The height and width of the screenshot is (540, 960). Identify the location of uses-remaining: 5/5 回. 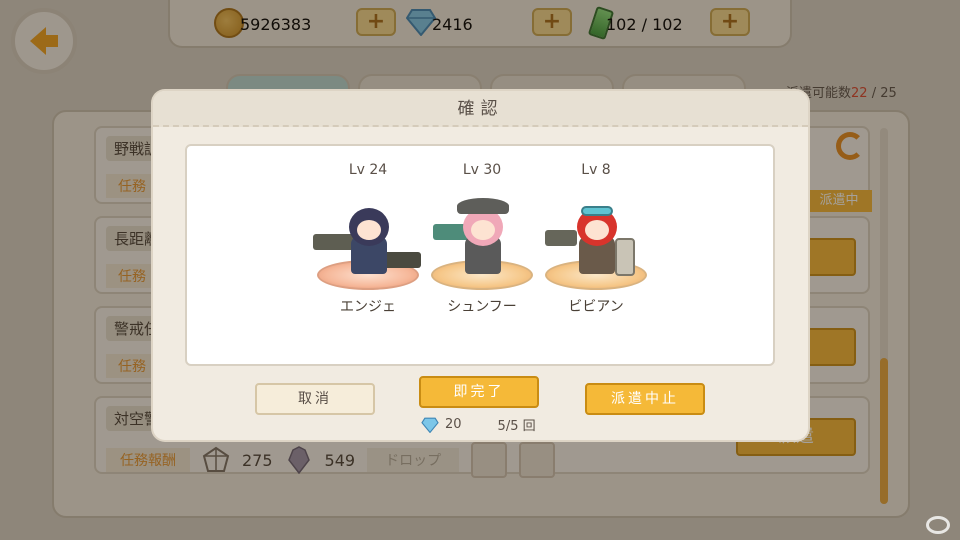
(516, 426).